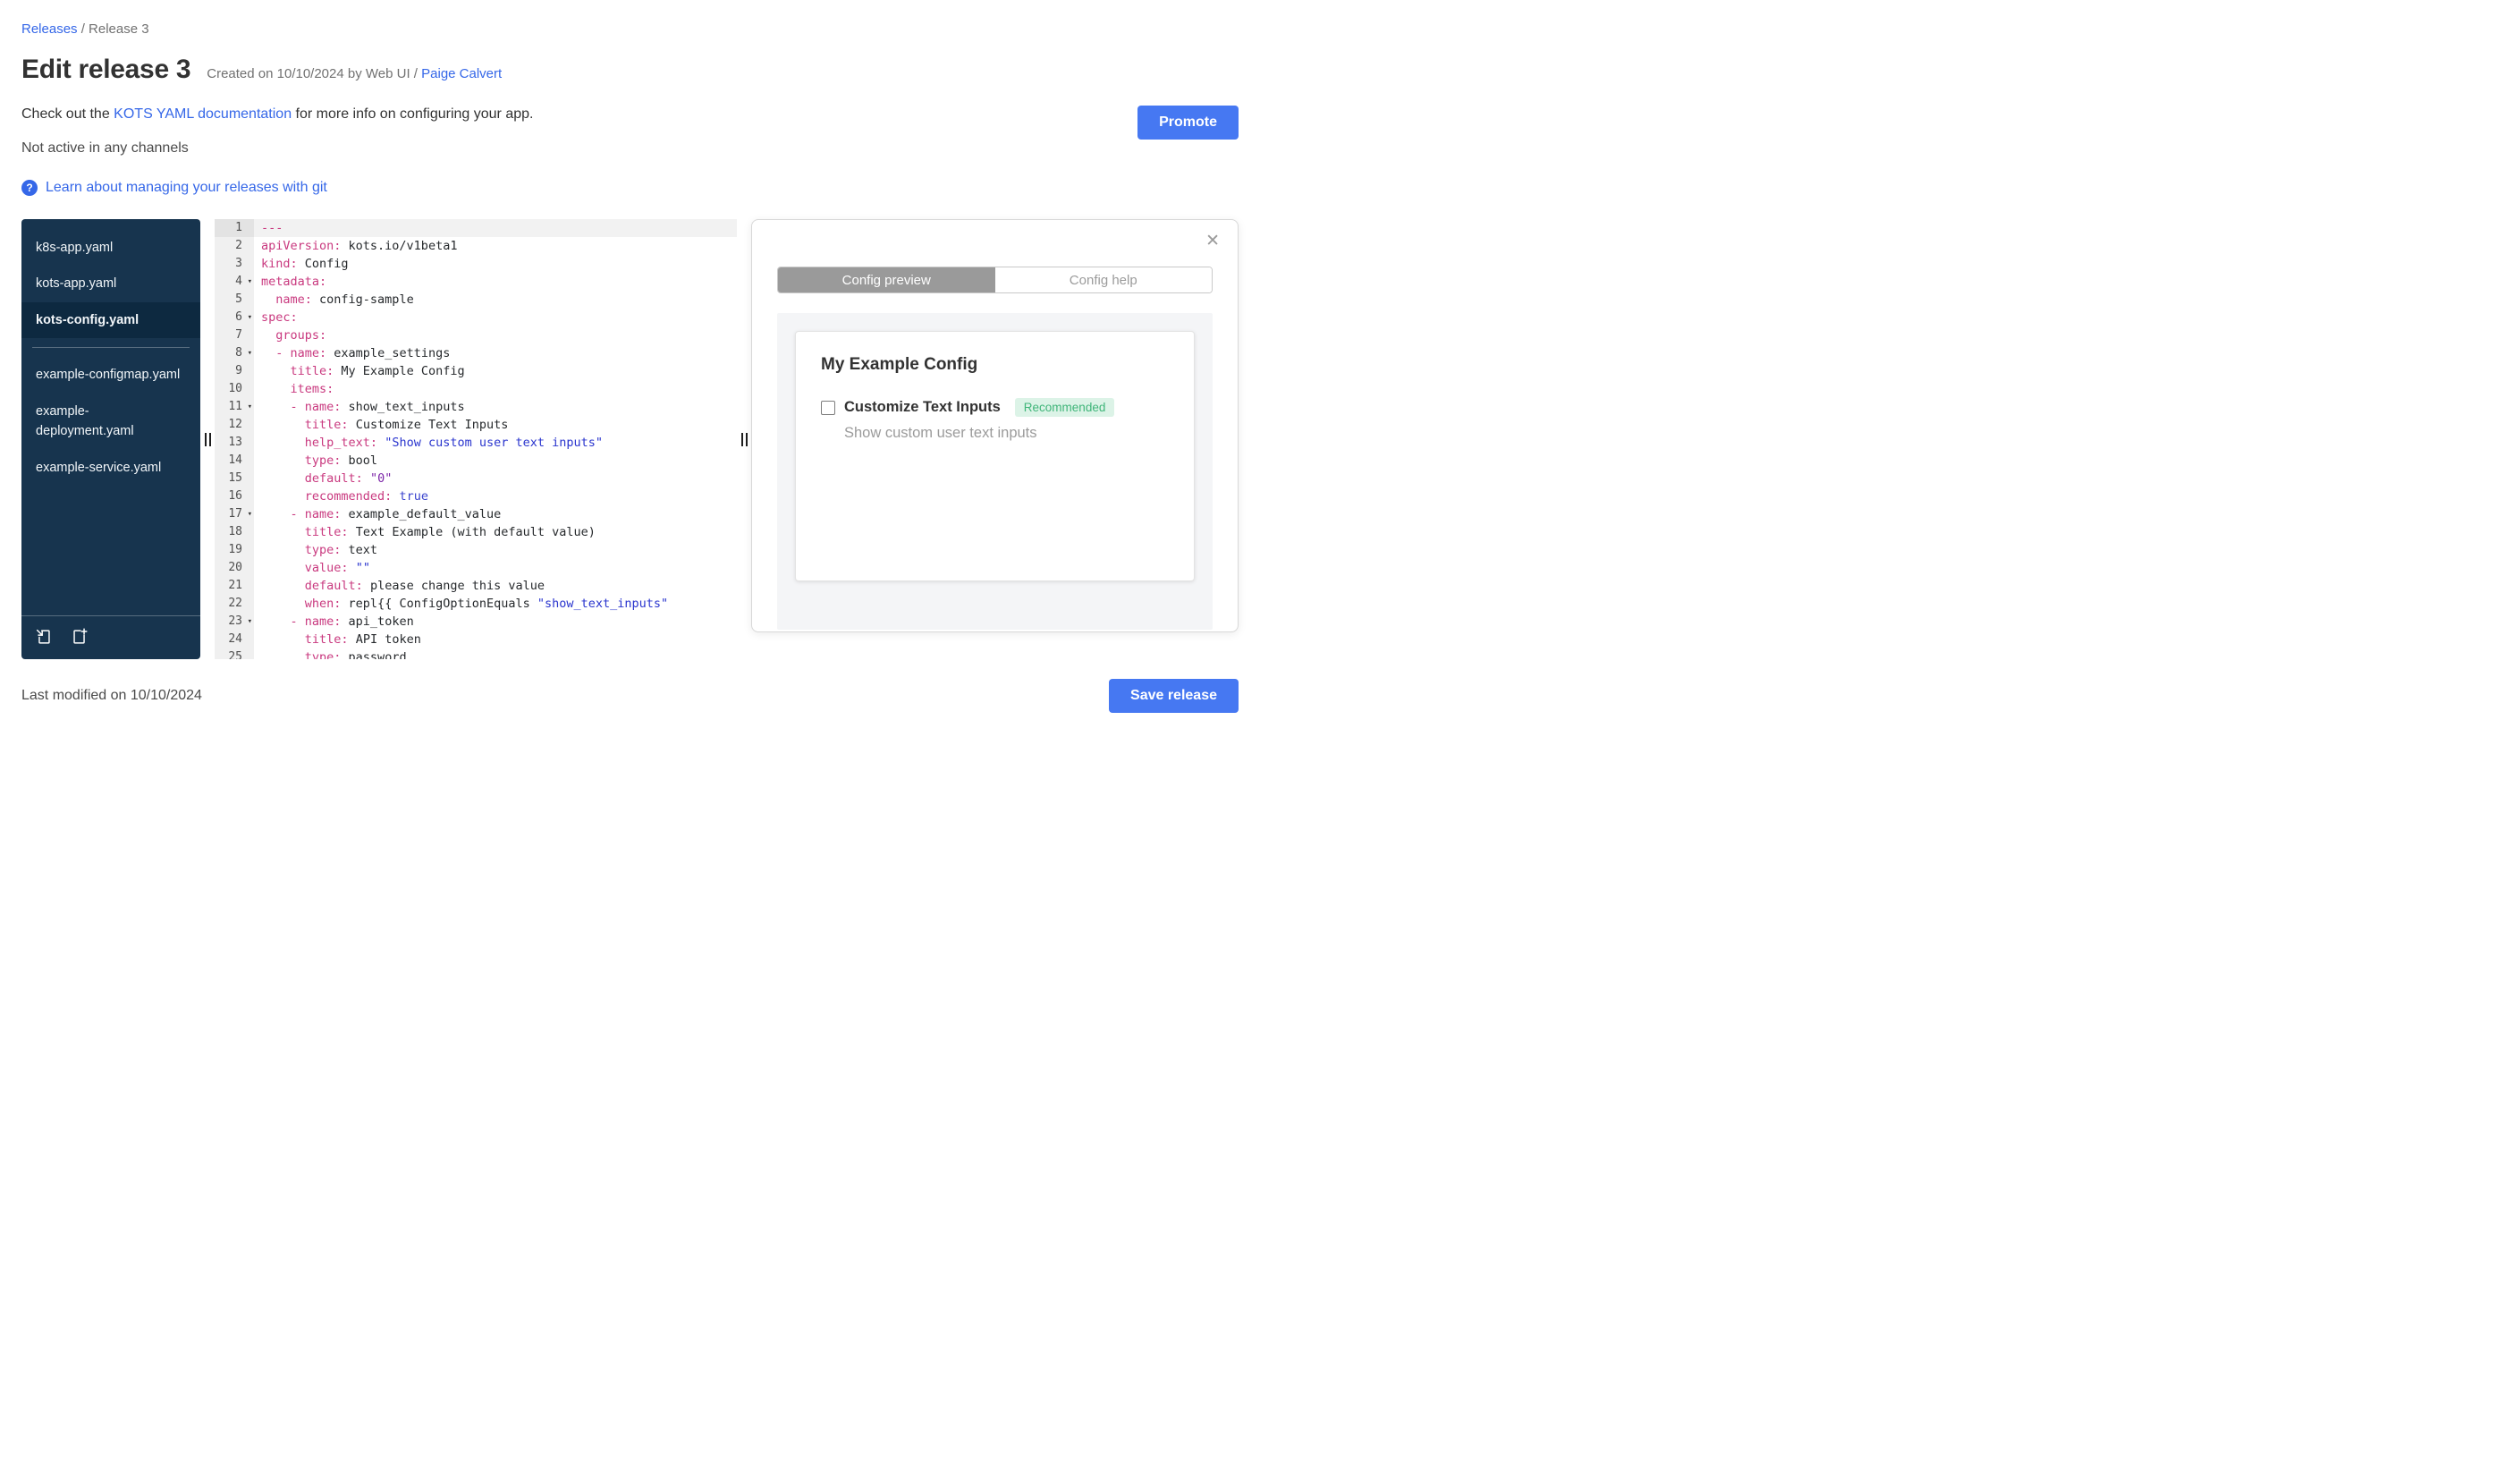 This screenshot has width=2520, height=1474. I want to click on preview-tabs: Config preview Config help, so click(995, 280).